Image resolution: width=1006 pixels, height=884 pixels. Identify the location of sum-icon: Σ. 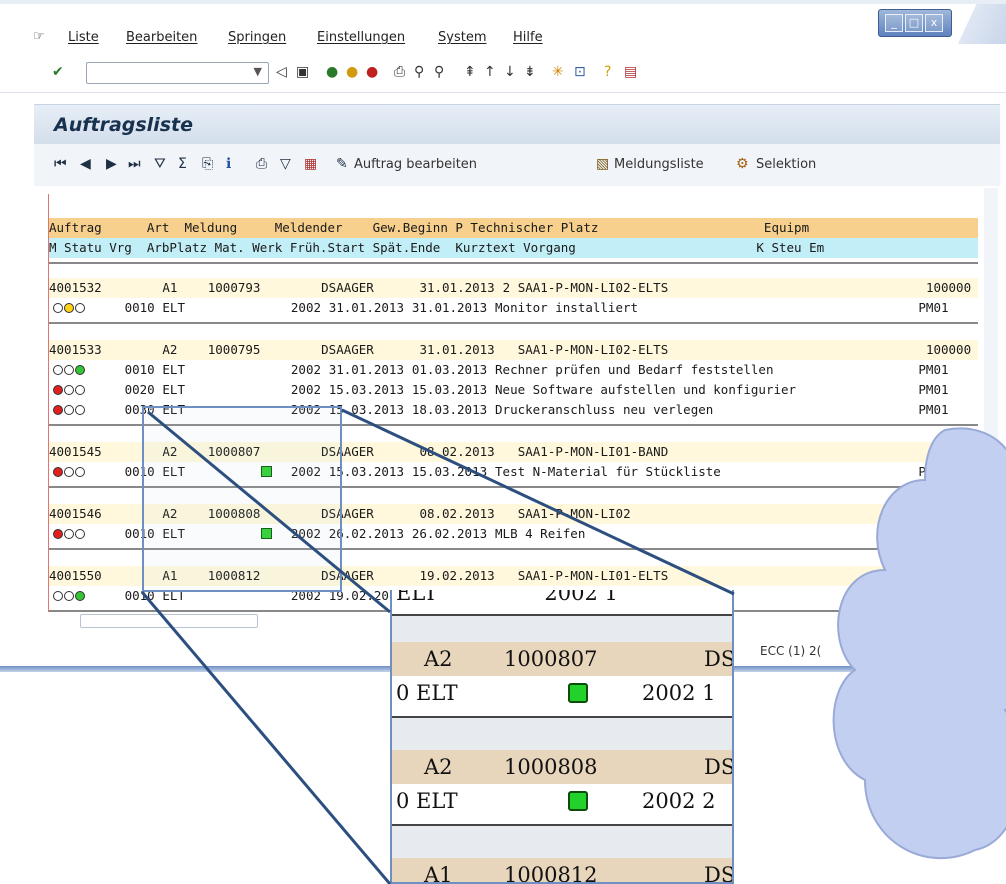
(182, 164).